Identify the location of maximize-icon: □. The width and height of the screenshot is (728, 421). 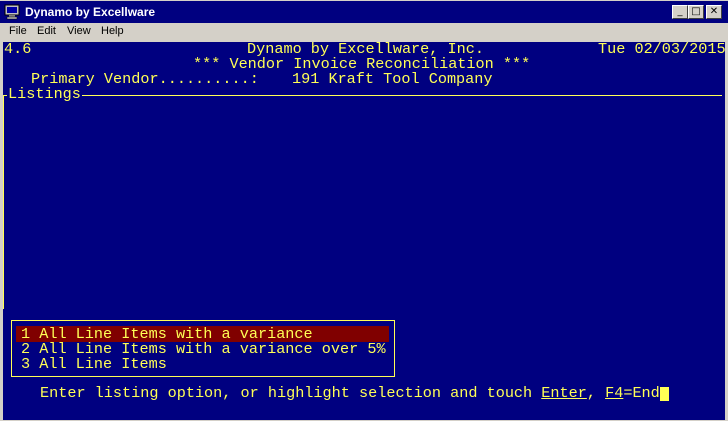
(696, 11).